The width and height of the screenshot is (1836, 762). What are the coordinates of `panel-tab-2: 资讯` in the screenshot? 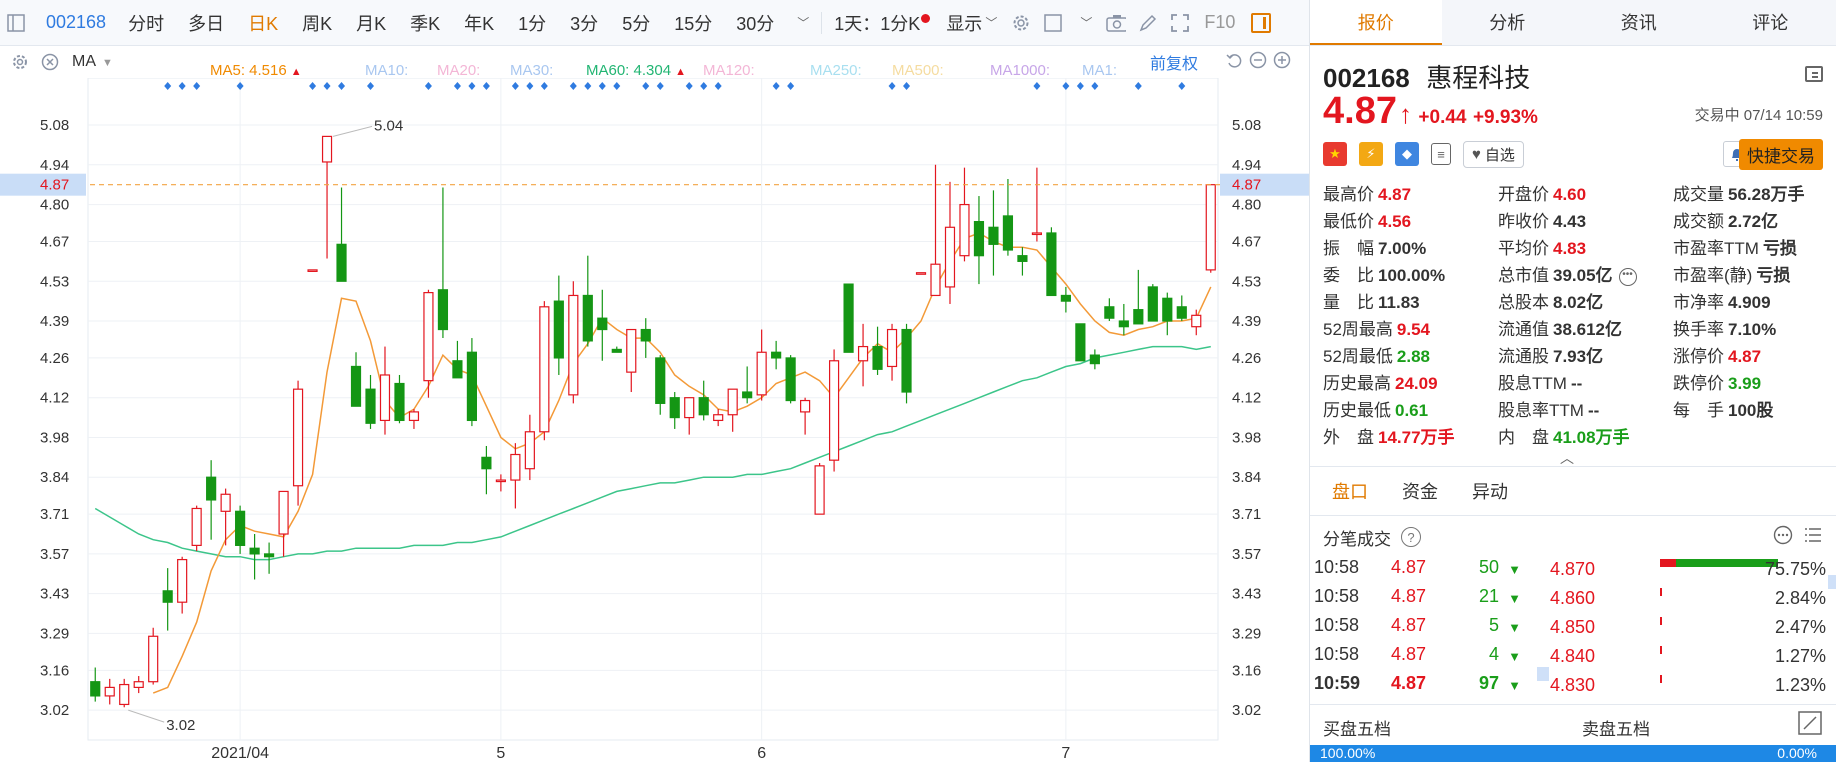 It's located at (1639, 22).